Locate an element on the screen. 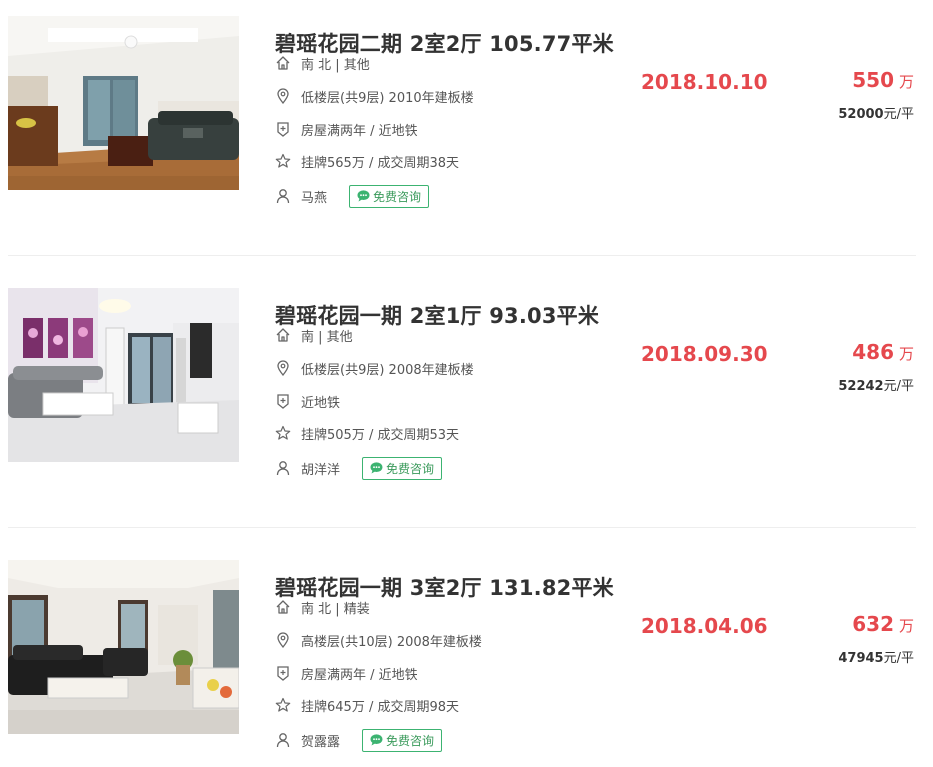 This screenshot has width=933, height=767. position-info-row: 低楼层(共9层) 2010年建板楼 is located at coordinates (374, 96).